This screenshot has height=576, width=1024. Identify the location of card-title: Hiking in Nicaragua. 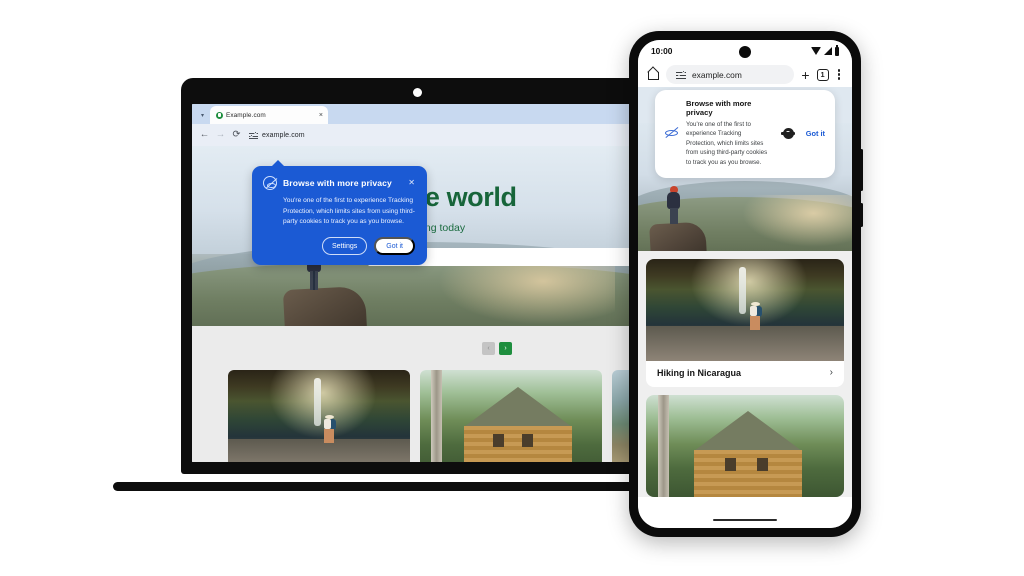
(699, 373).